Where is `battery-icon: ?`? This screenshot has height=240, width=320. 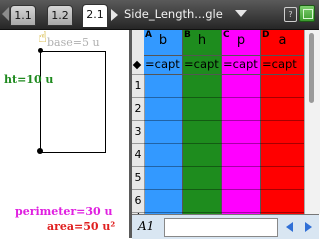
battery-icon: ? is located at coordinates (290, 14).